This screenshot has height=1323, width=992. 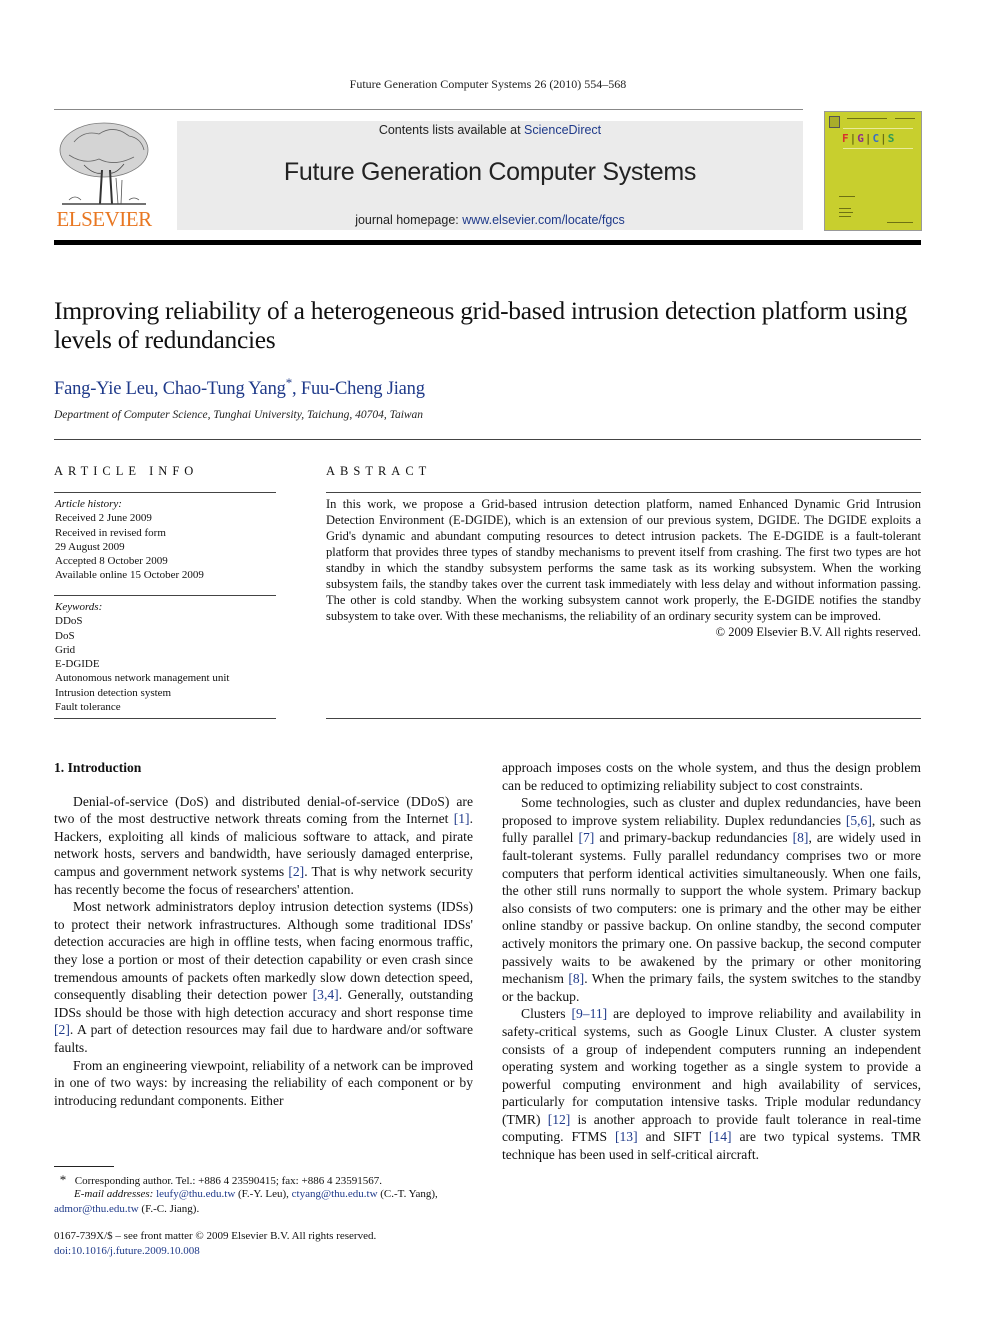 What do you see at coordinates (126, 471) in the screenshot?
I see `article-info-heading: ARTICLE INFO` at bounding box center [126, 471].